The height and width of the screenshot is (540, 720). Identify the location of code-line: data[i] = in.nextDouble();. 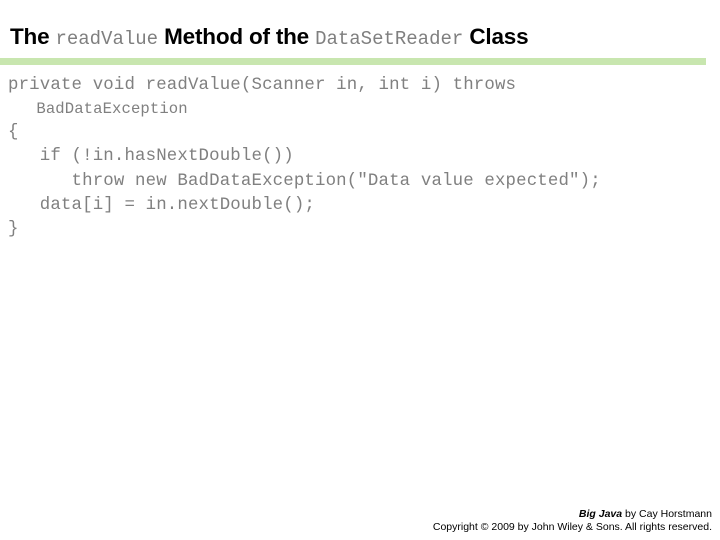
(161, 205).